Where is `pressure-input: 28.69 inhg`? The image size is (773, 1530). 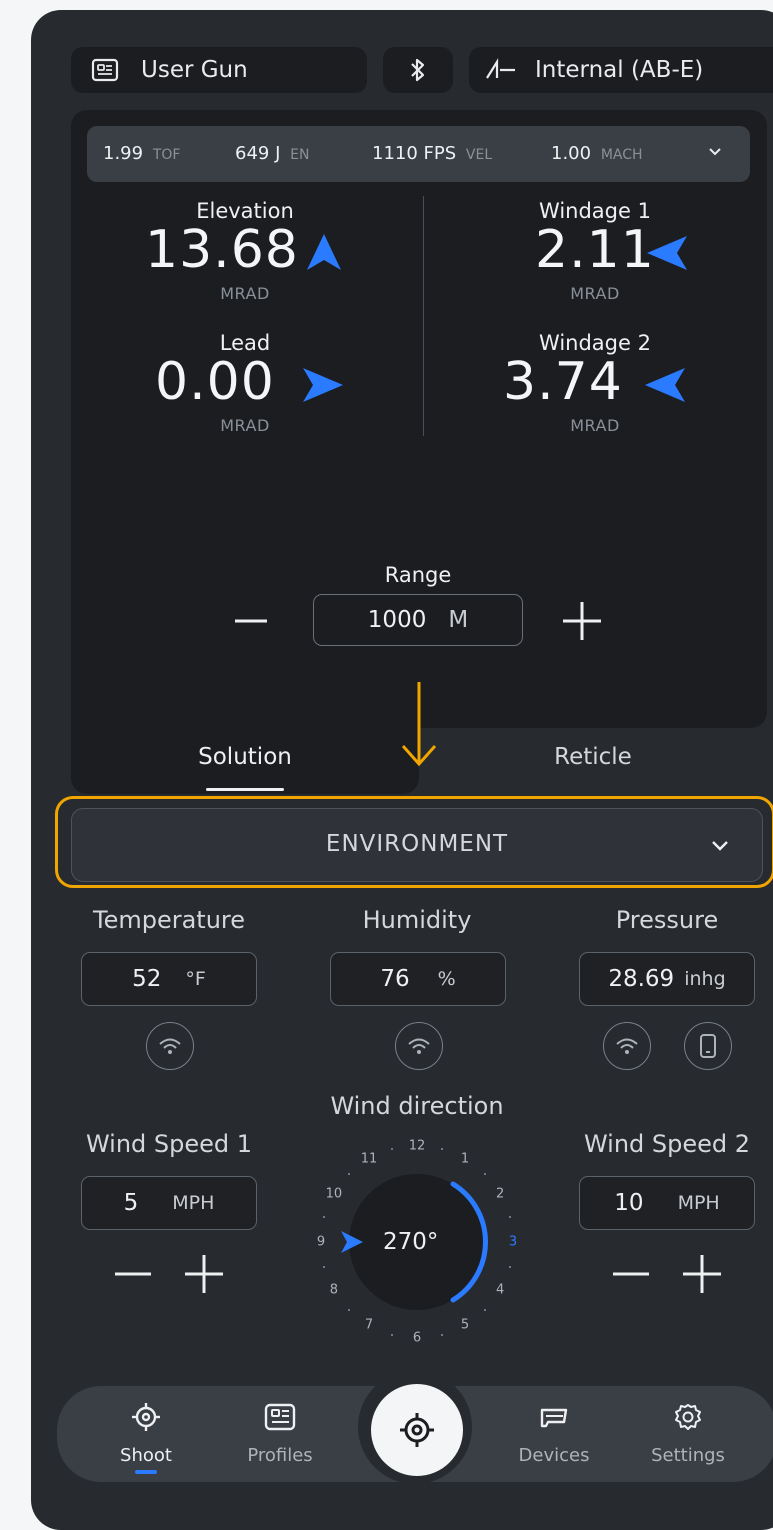 pressure-input: 28.69 inhg is located at coordinates (667, 979).